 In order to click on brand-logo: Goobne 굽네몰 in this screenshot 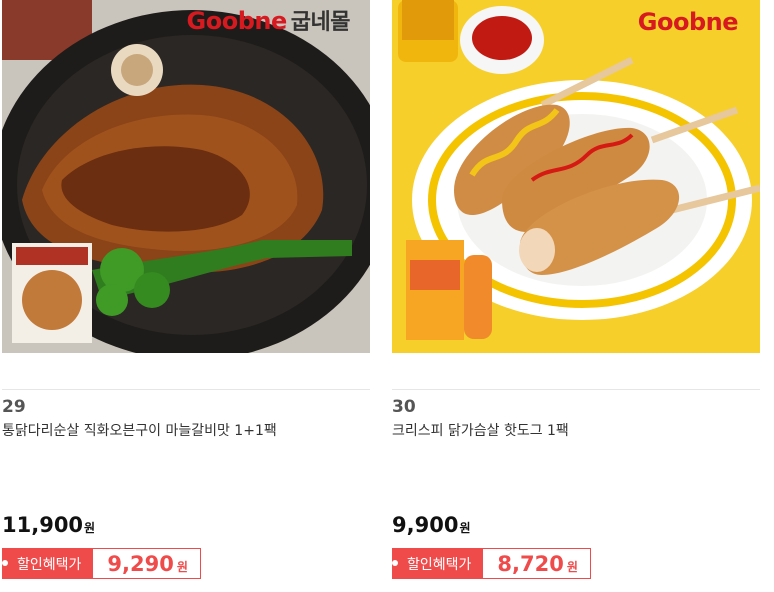, I will do `click(268, 21)`.